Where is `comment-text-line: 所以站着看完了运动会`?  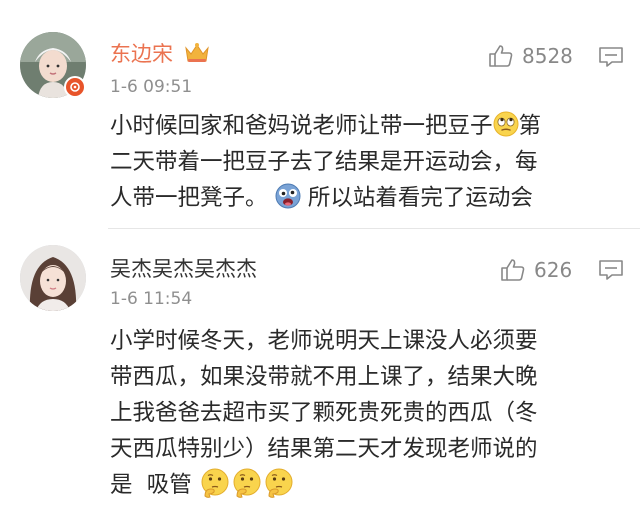 comment-text-line: 所以站着看完了运动会 is located at coordinates (420, 198).